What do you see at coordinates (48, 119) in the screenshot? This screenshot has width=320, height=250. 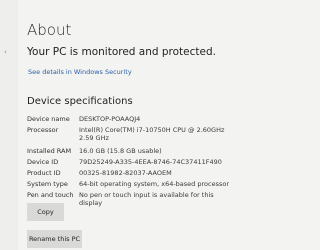 I see `spec-label: Device name` at bounding box center [48, 119].